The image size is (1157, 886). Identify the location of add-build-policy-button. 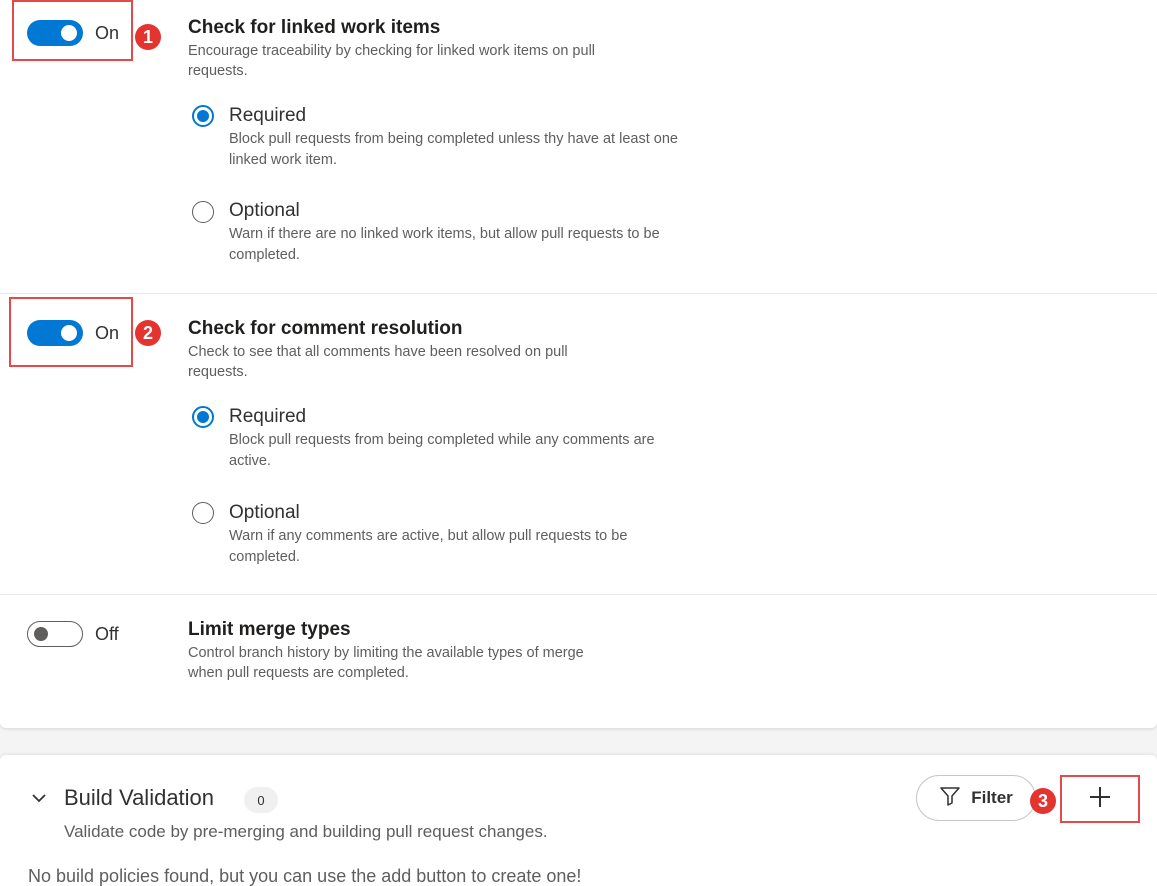
(1100, 799).